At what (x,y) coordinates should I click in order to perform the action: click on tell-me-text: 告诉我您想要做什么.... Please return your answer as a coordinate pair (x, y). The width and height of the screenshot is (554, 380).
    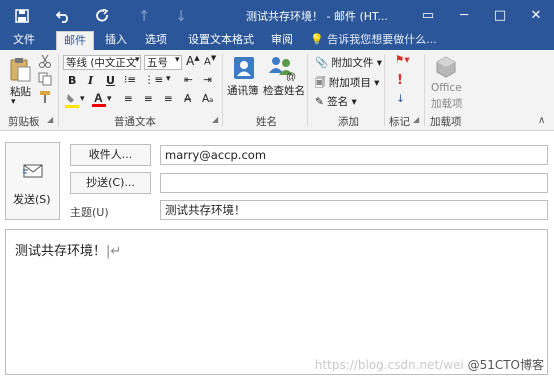
    Looking at the image, I should click on (382, 39).